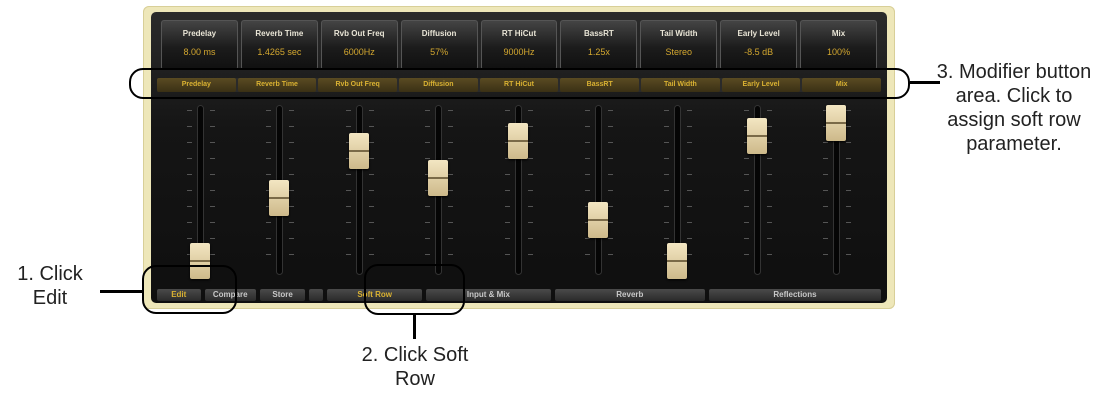 The height and width of the screenshot is (402, 1102). Describe the element at coordinates (414, 289) in the screenshot. I see `soft-row-callout` at that location.